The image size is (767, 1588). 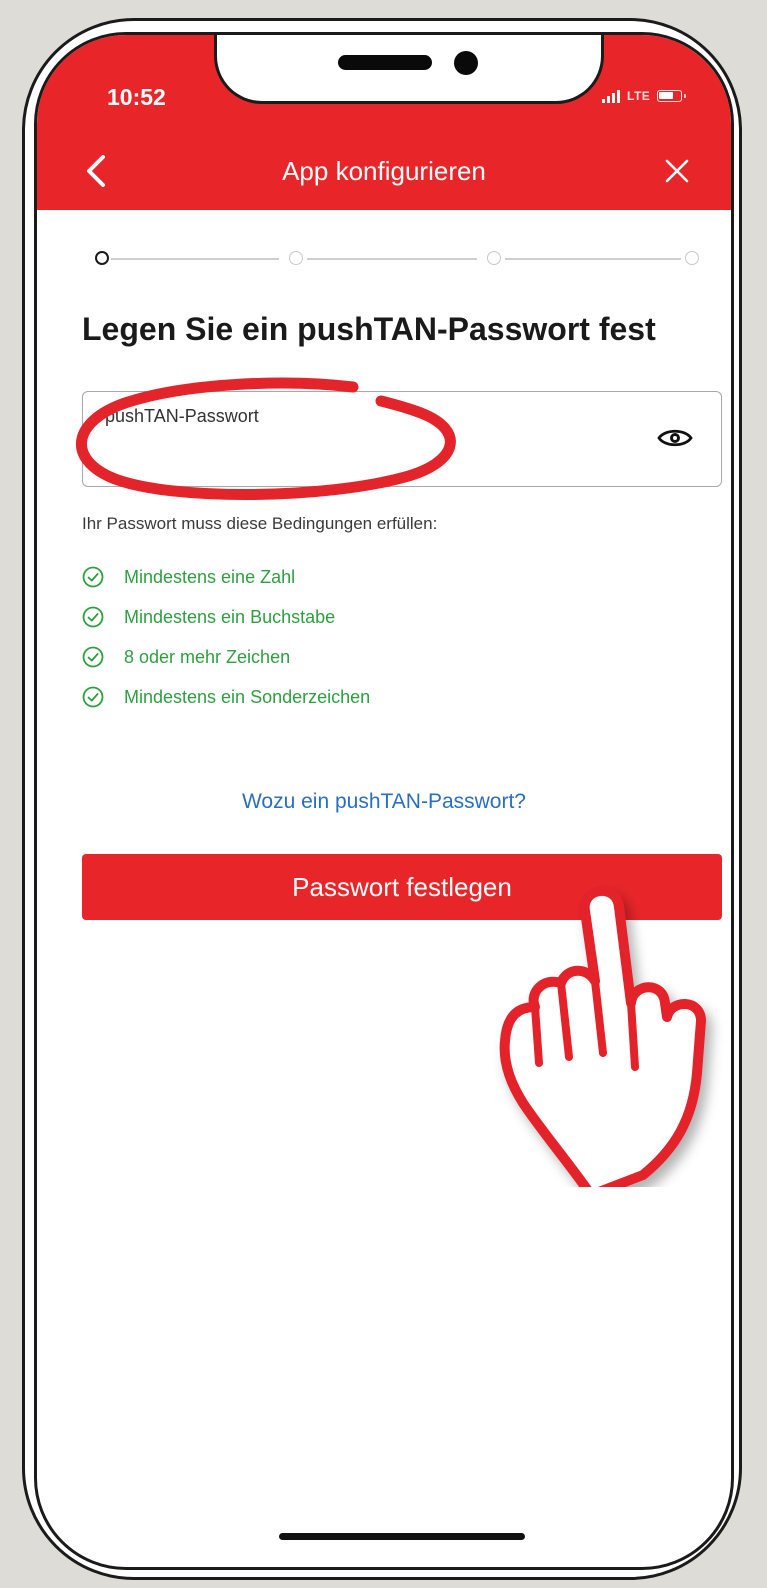 I want to click on status-indicators: LTE, so click(x=644, y=96).